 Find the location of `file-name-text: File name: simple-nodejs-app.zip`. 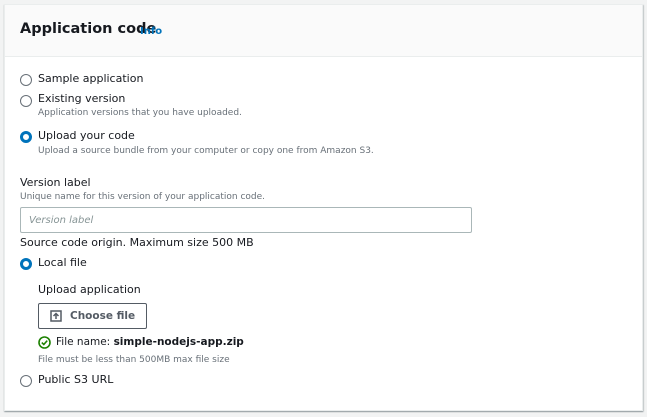

file-name-text: File name: simple-nodejs-app.zip is located at coordinates (150, 342).